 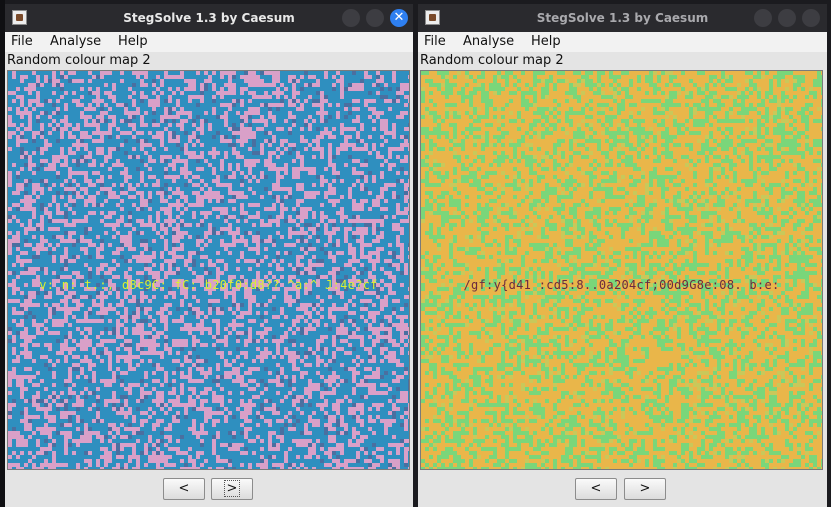 What do you see at coordinates (622, 18) in the screenshot?
I see `title-bar: StegSolve 1.3 by Caesum` at bounding box center [622, 18].